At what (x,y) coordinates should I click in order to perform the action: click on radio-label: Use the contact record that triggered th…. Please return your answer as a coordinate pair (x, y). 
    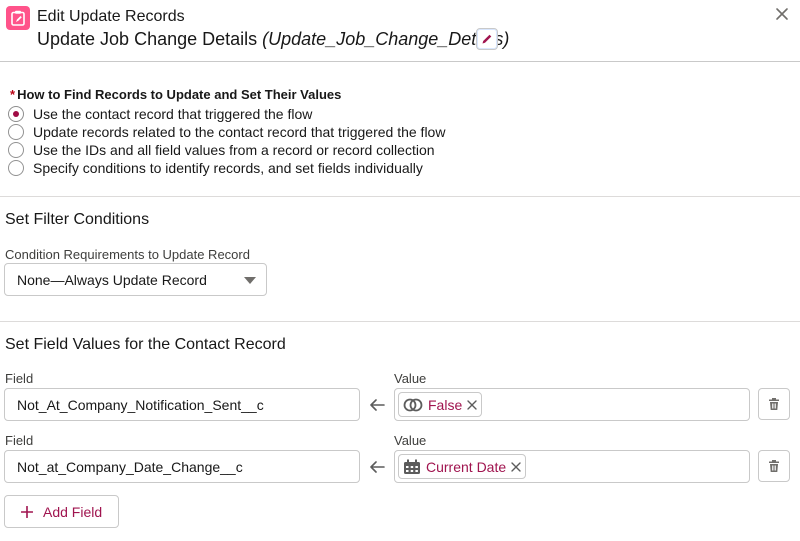
    Looking at the image, I should click on (173, 114).